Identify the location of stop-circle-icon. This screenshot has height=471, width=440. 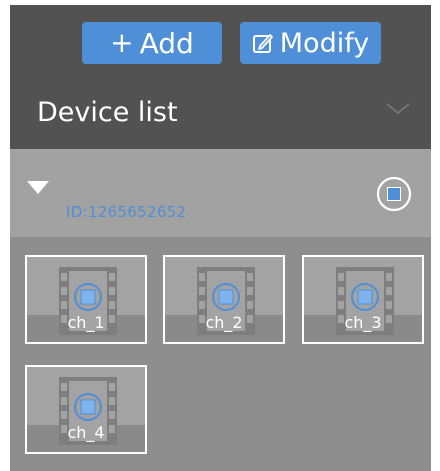
(394, 194).